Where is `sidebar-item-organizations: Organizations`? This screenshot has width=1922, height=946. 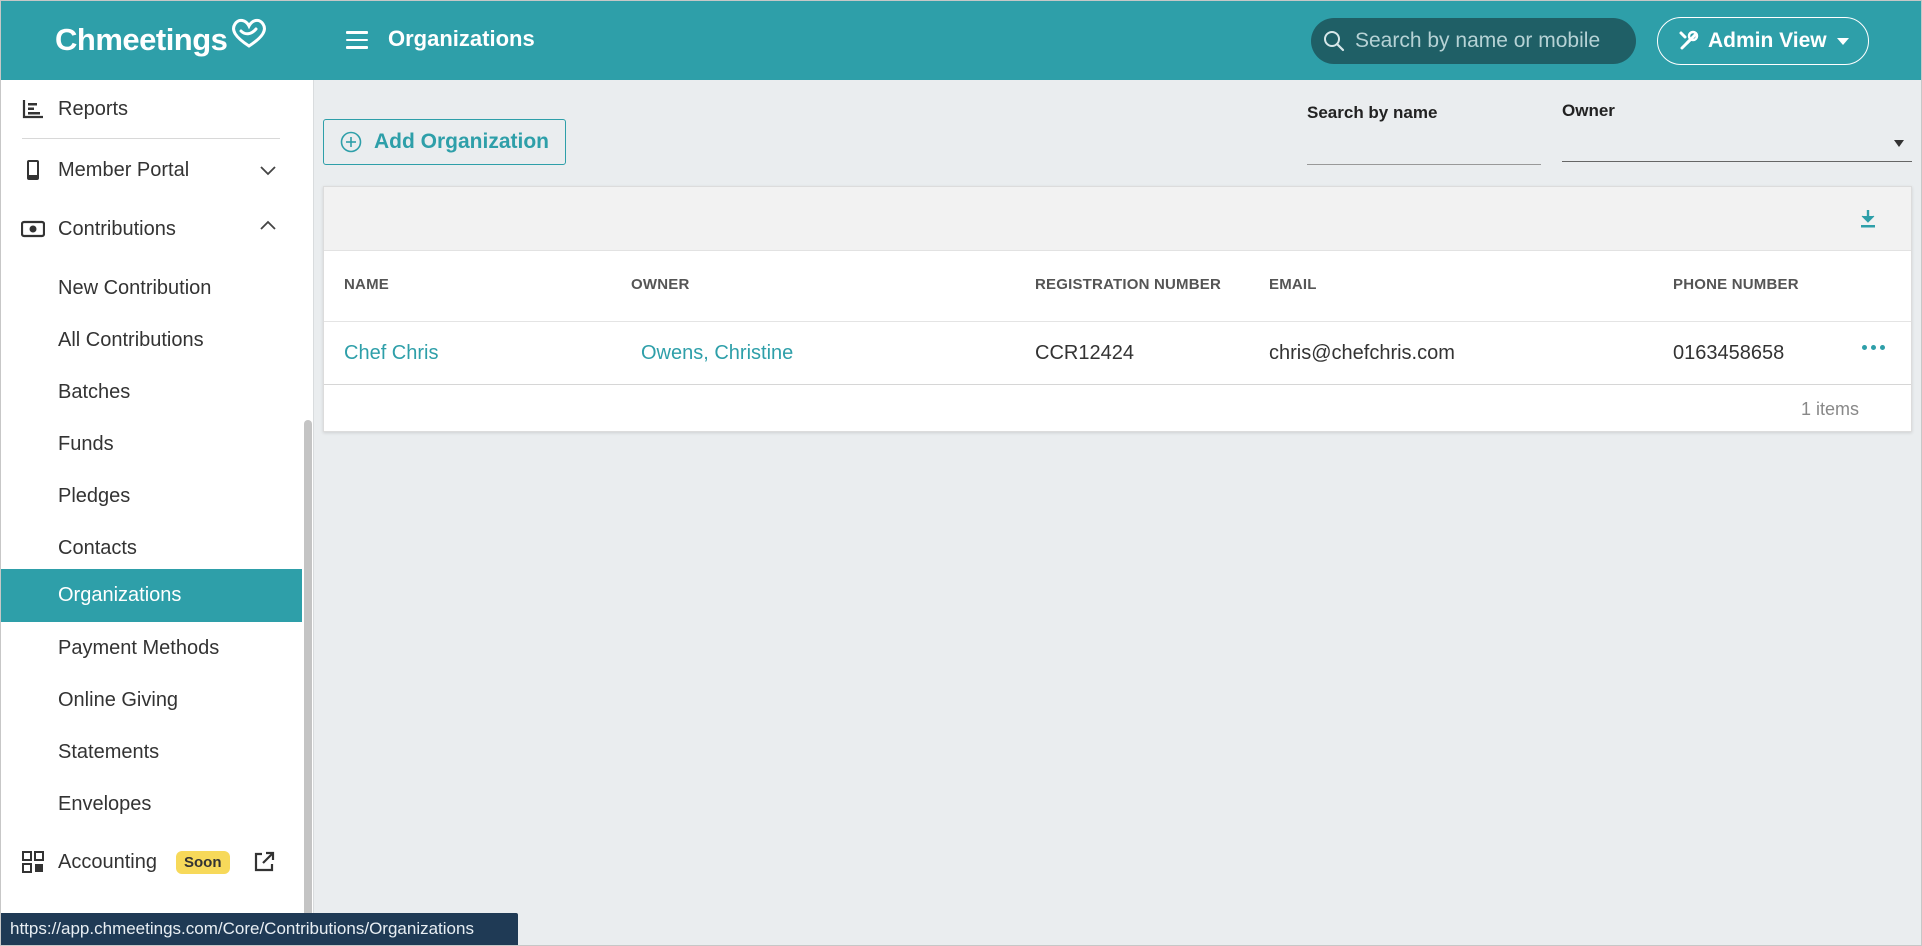 sidebar-item-organizations: Organizations is located at coordinates (151, 595).